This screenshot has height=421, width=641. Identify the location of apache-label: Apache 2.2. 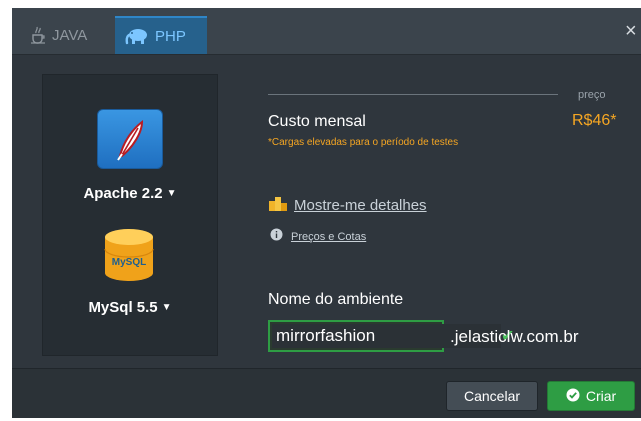
(123, 193).